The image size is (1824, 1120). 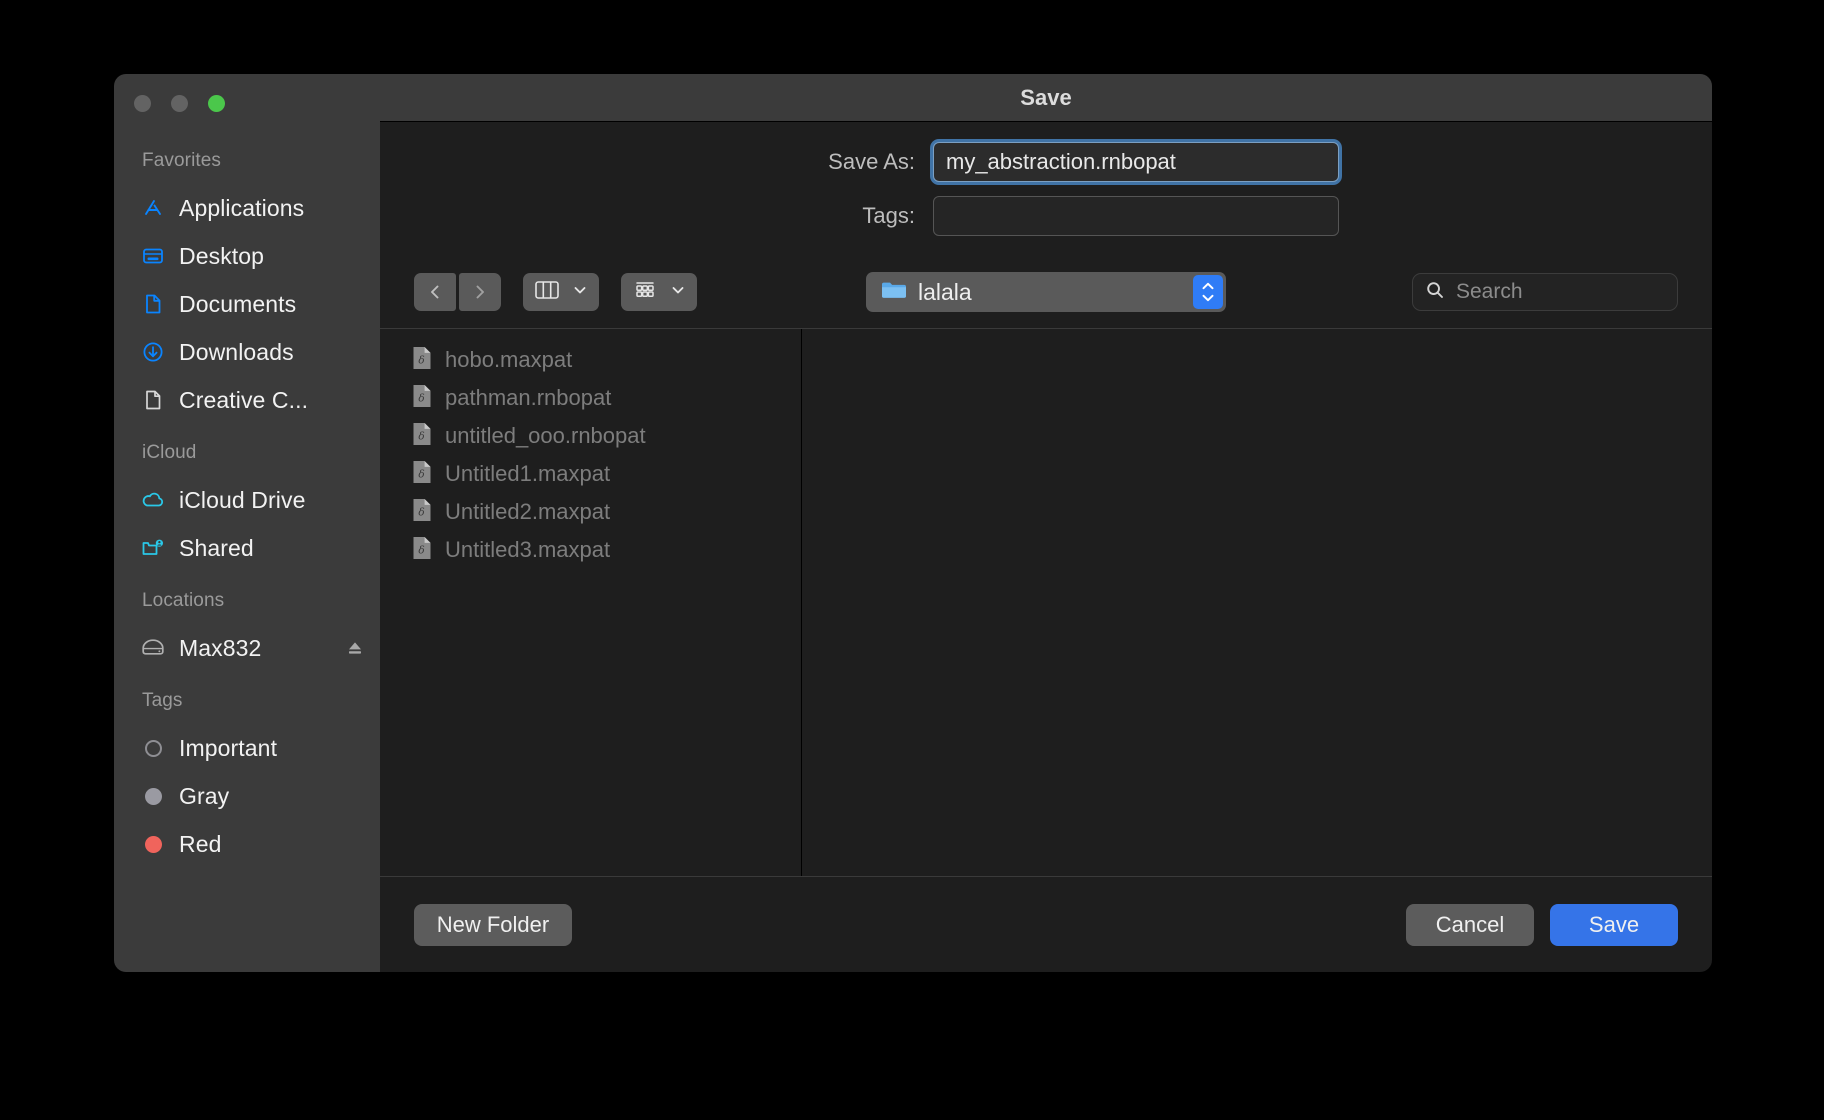 I want to click on sidebar-item-shared: Shared, so click(x=247, y=548).